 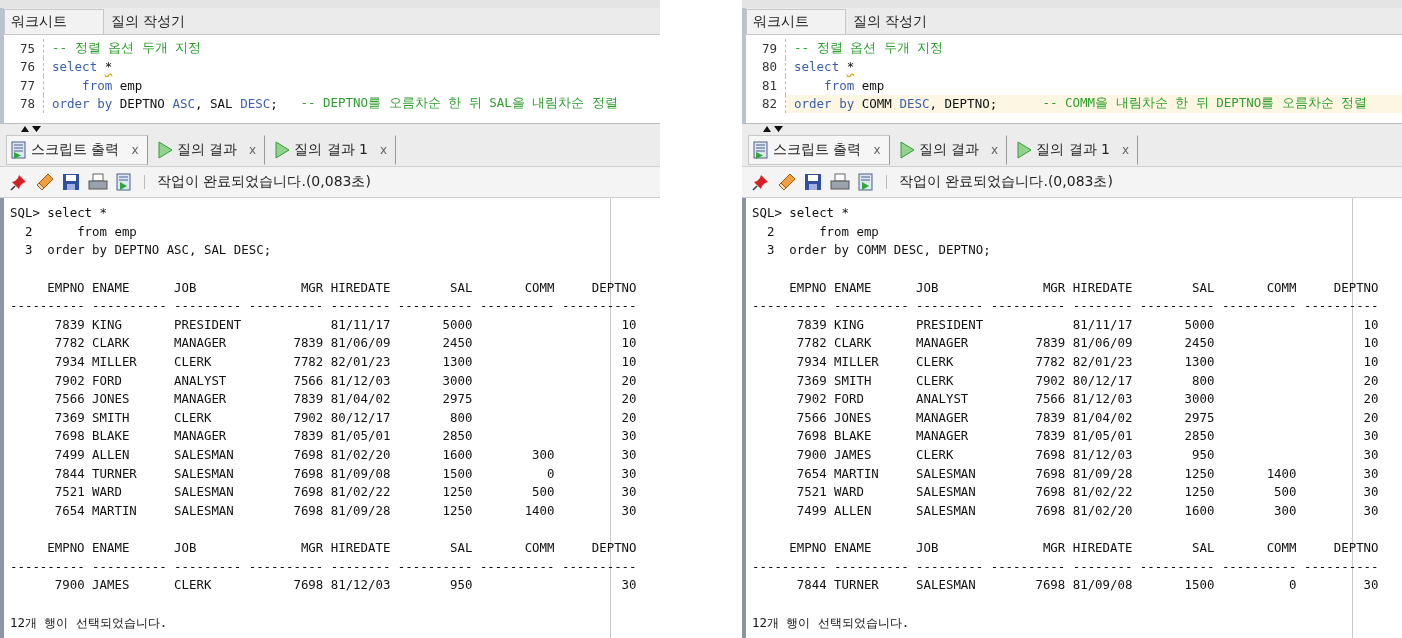 I want to click on table-cell-text: MILLER, so click(x=857, y=361).